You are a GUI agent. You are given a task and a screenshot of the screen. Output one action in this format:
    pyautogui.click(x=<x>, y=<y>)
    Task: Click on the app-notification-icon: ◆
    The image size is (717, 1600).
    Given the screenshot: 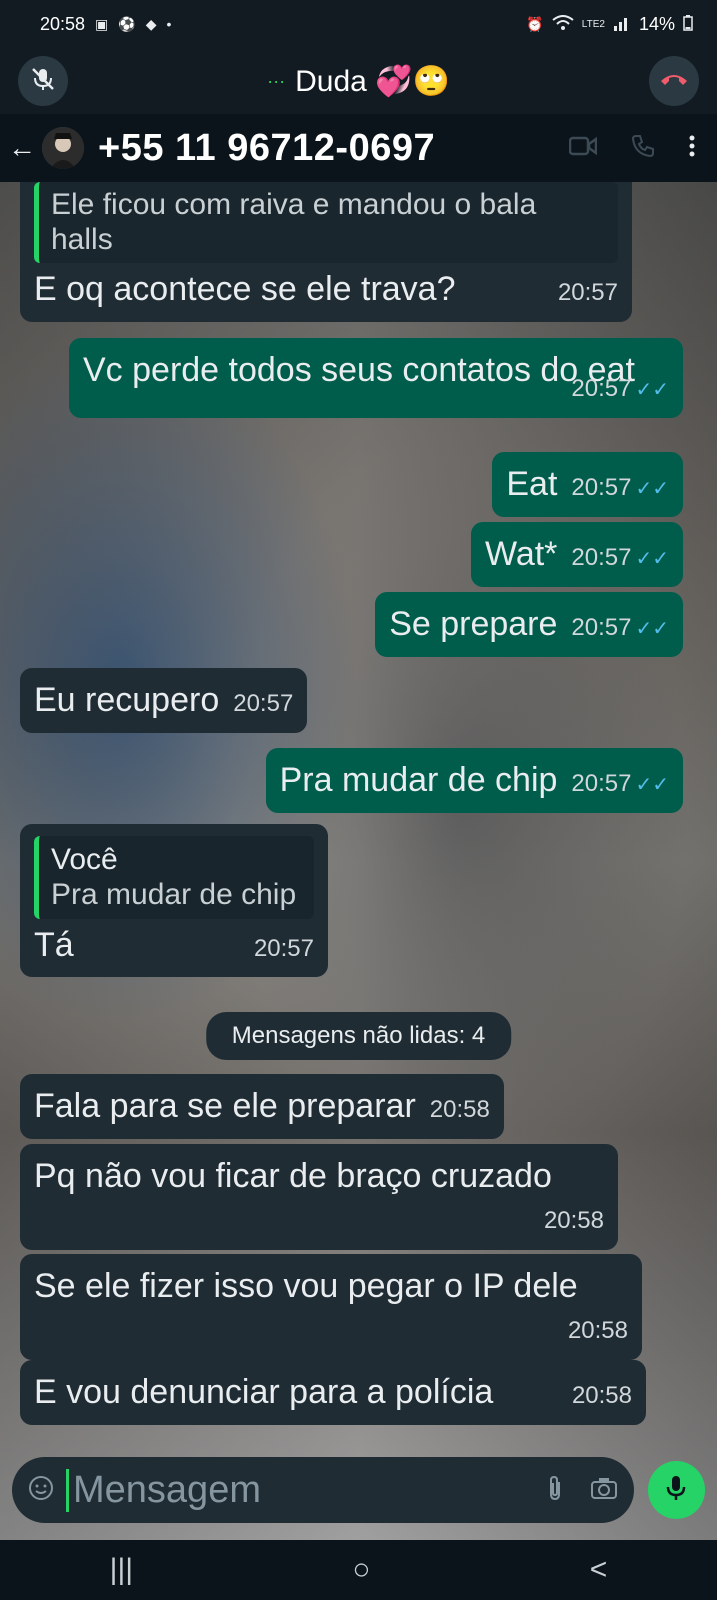 What is the action you would take?
    pyautogui.click(x=151, y=23)
    